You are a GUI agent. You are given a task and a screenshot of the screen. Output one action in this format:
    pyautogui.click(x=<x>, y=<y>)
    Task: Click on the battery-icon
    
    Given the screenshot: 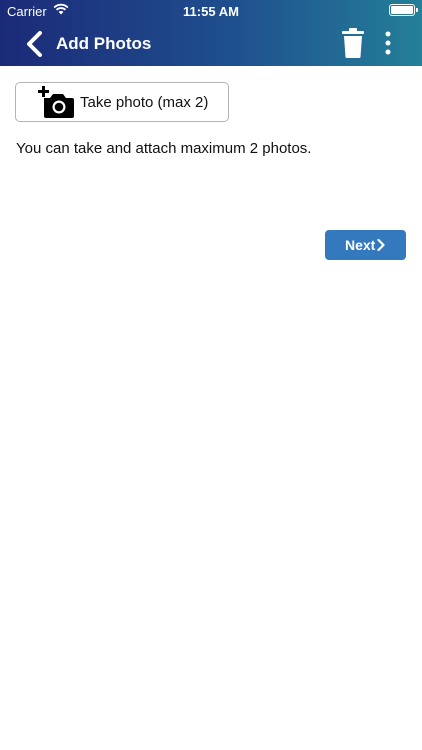 What is the action you would take?
    pyautogui.click(x=403, y=10)
    